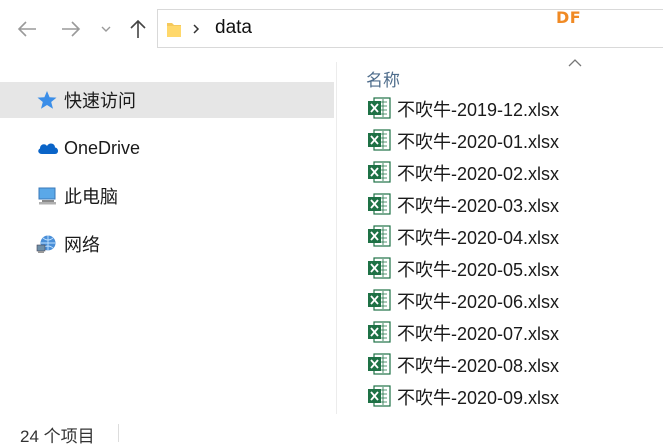  What do you see at coordinates (478, 302) in the screenshot?
I see `file-name: 不吹牛-2020-06.xlsx` at bounding box center [478, 302].